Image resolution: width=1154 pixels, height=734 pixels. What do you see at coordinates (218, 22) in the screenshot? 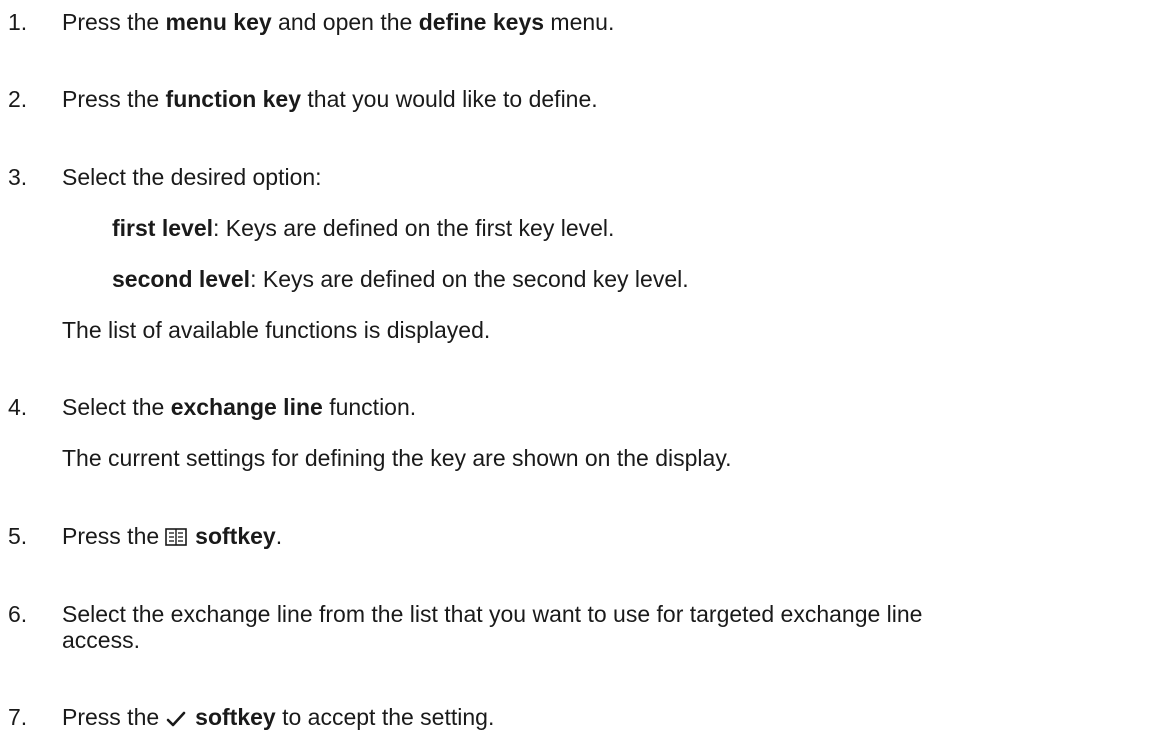
I see `menu-key-term: menu key` at bounding box center [218, 22].